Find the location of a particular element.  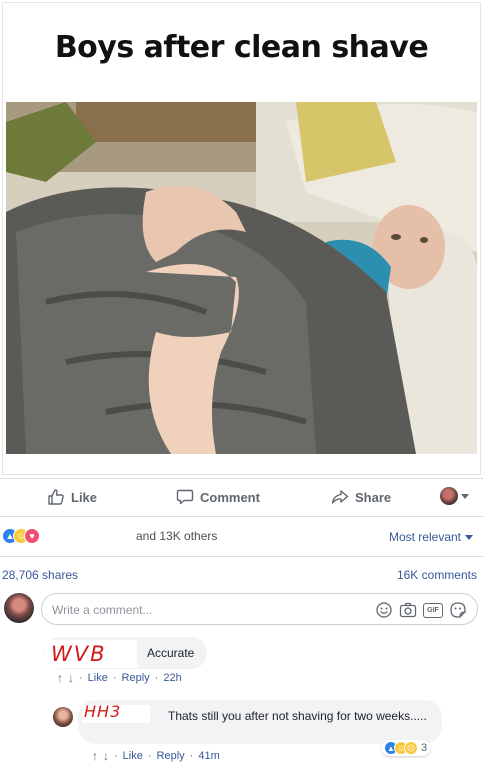

image-caption: Boys after clean shave is located at coordinates (241, 47).